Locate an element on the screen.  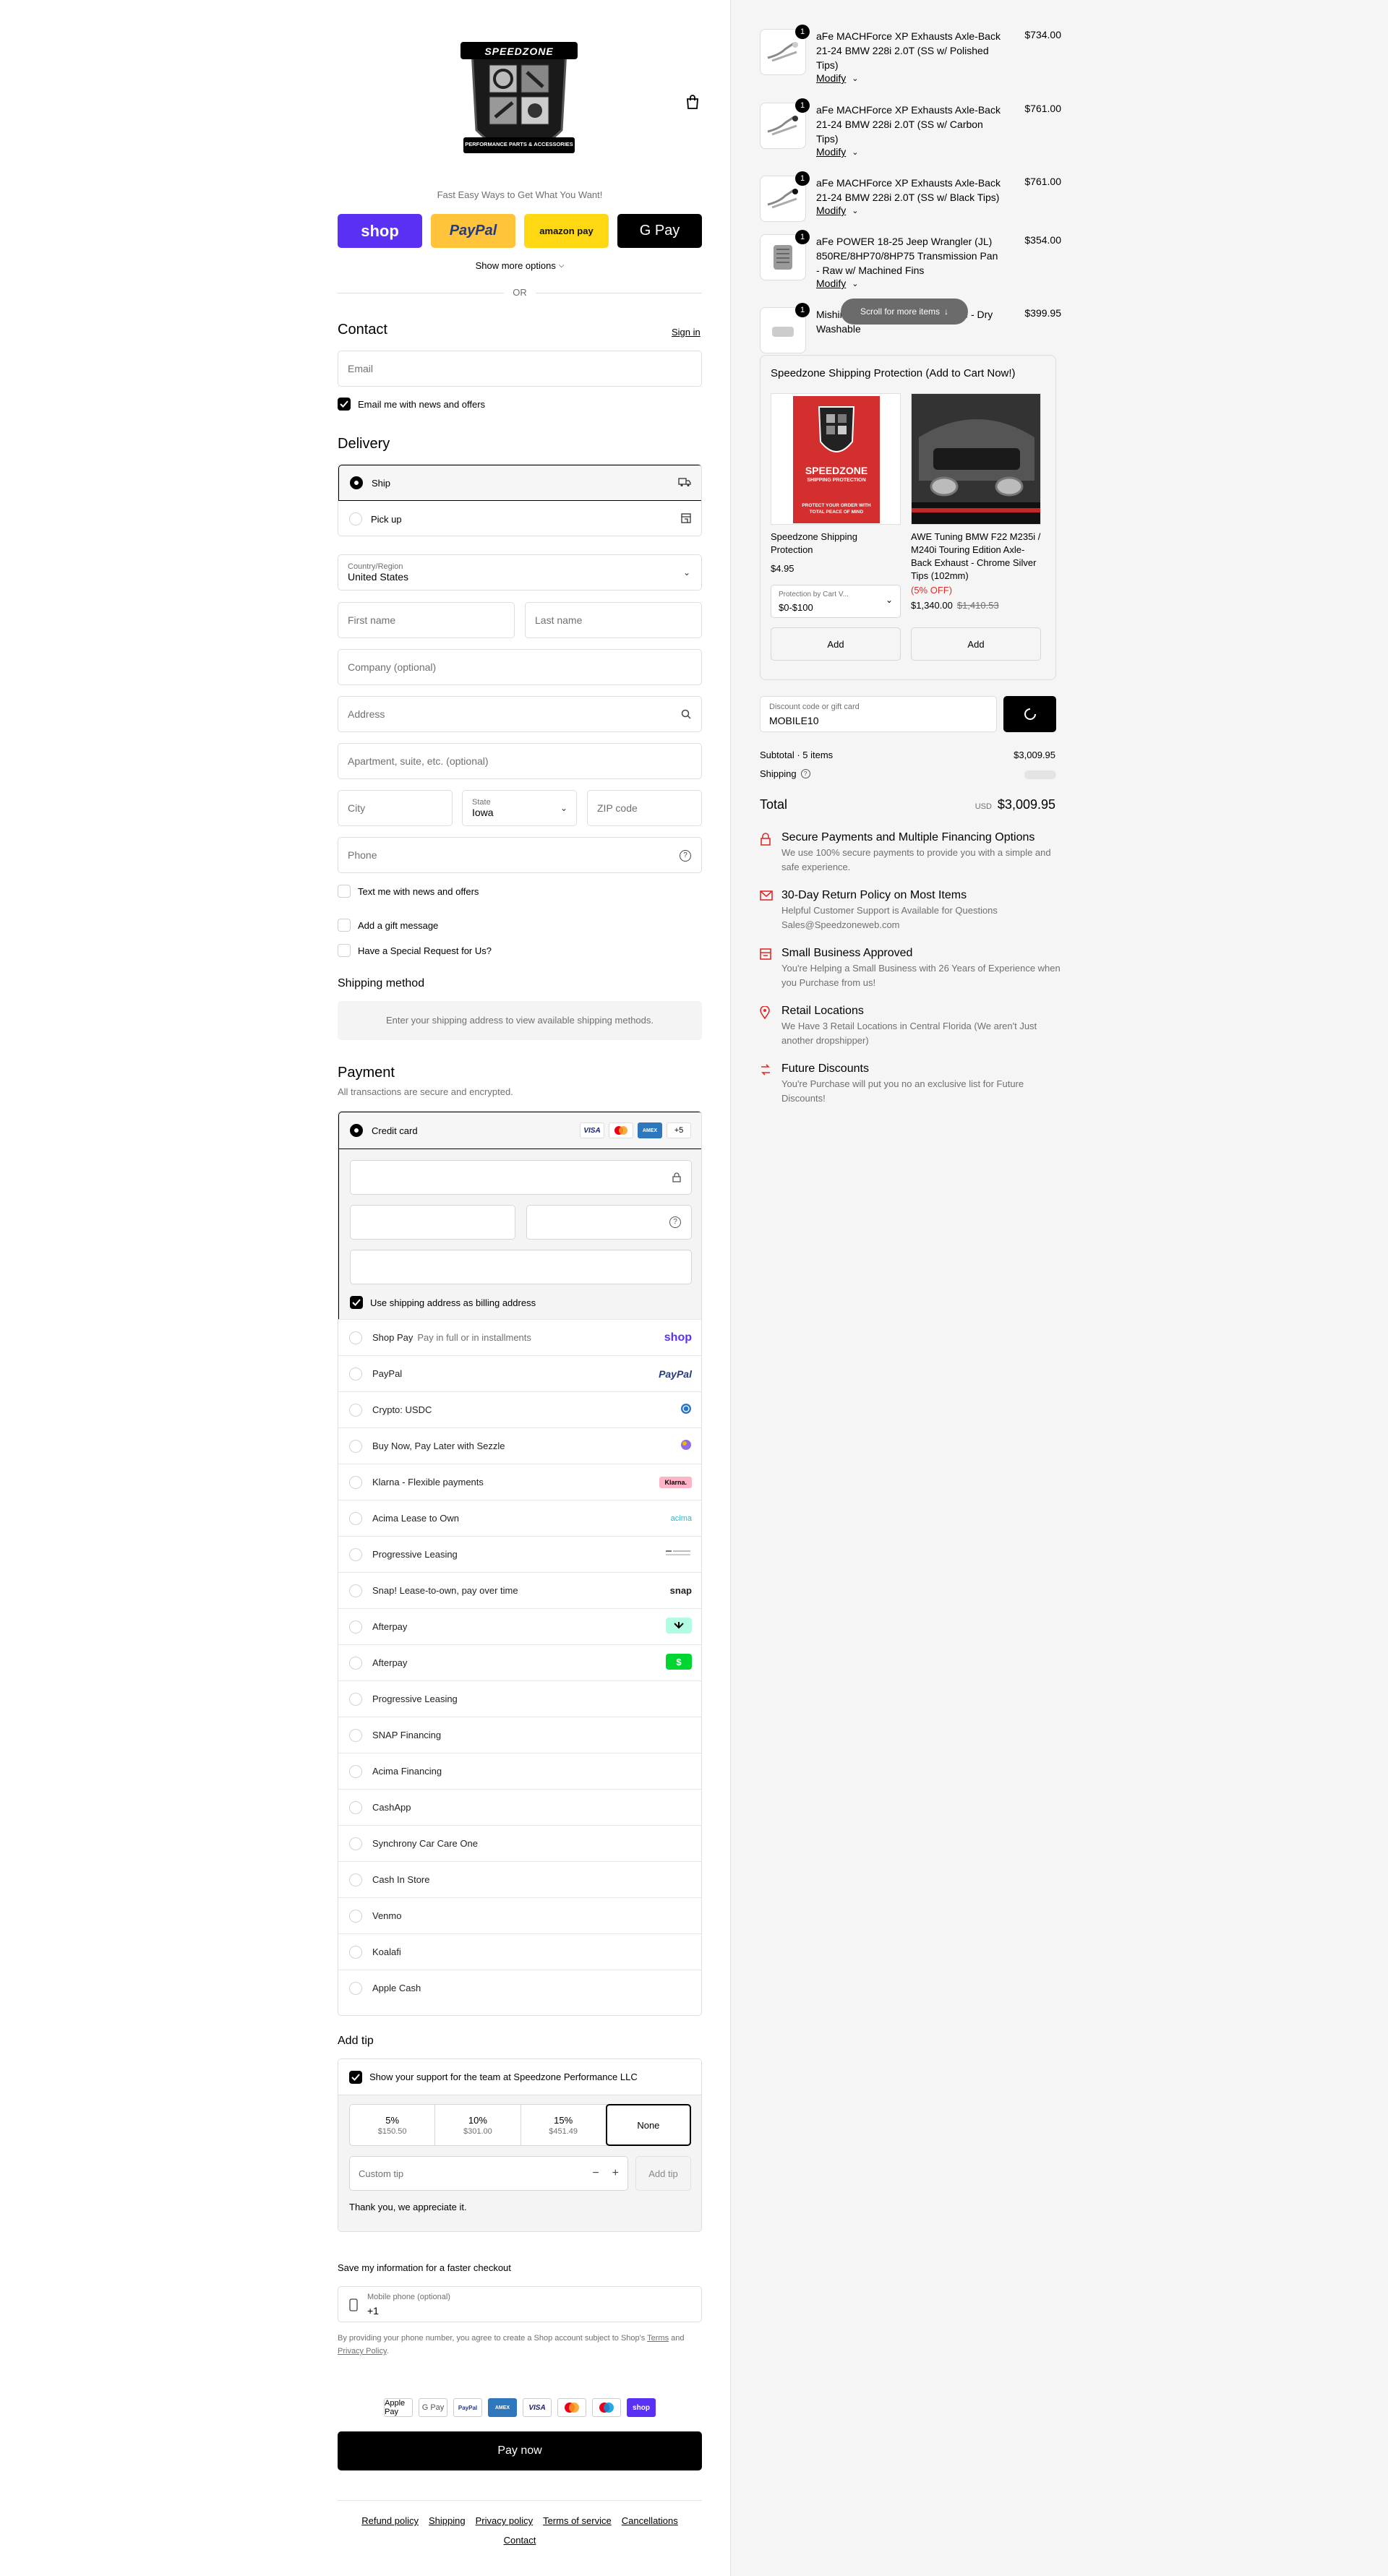
footer-link: Terms of service is located at coordinates (577, 2521).